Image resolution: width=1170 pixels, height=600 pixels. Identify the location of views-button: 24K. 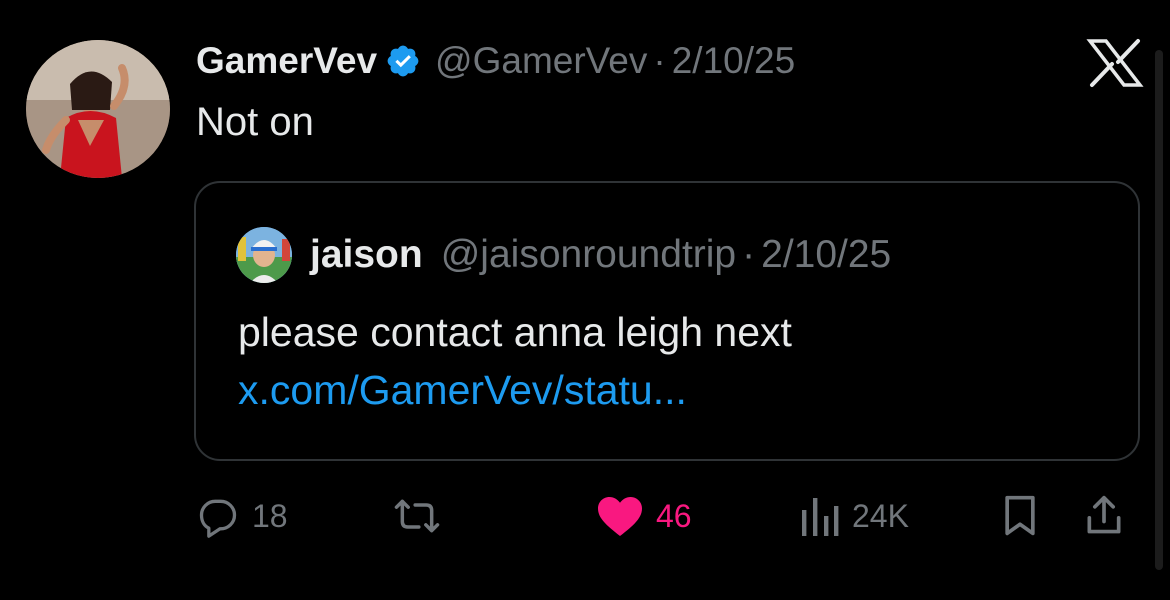
(854, 516).